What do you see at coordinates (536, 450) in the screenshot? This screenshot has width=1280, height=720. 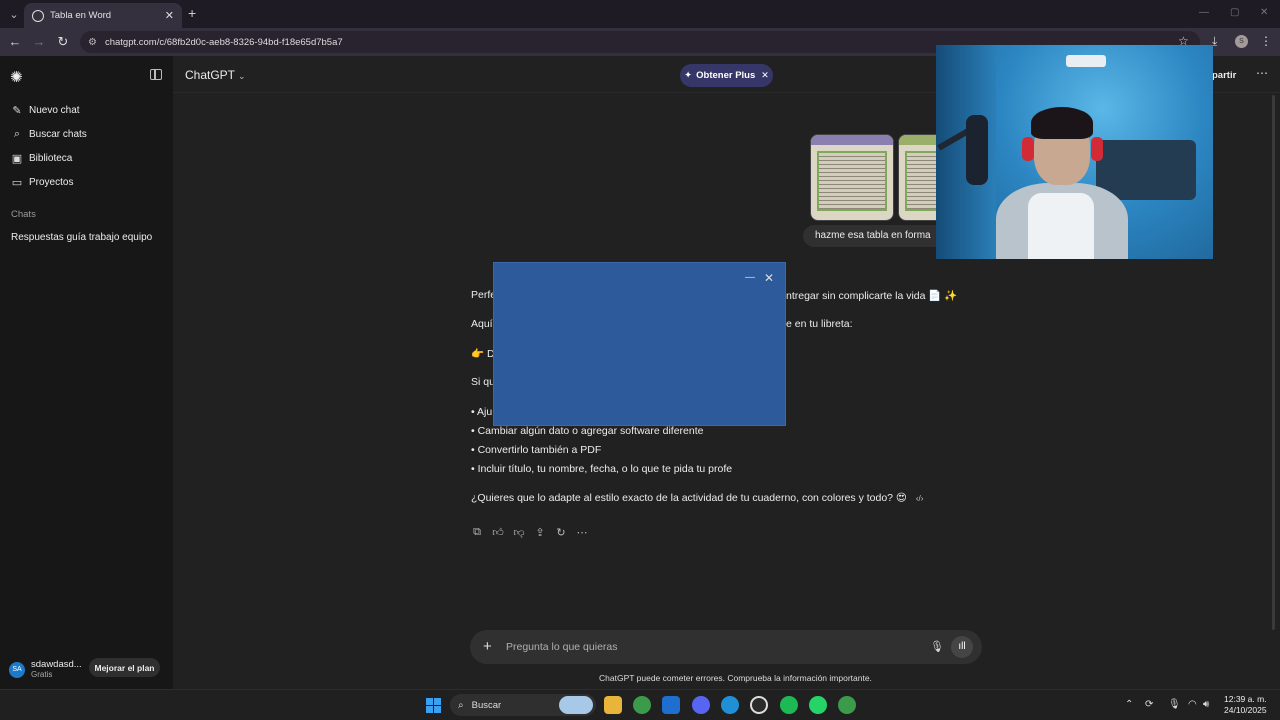 I see `list-item: • Convertirlo también a PDF` at bounding box center [536, 450].